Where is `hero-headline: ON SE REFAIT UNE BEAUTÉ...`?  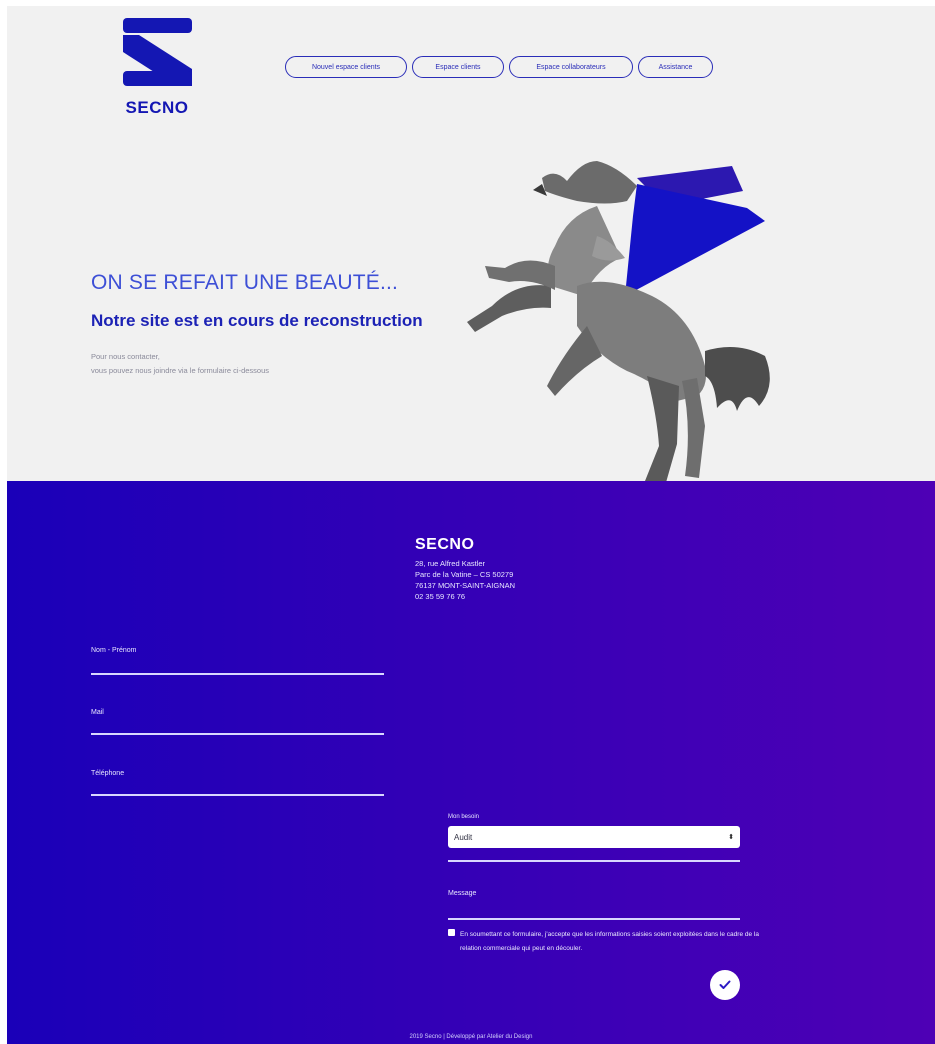
hero-headline: ON SE REFAIT UNE BEAUTÉ... is located at coordinates (245, 282).